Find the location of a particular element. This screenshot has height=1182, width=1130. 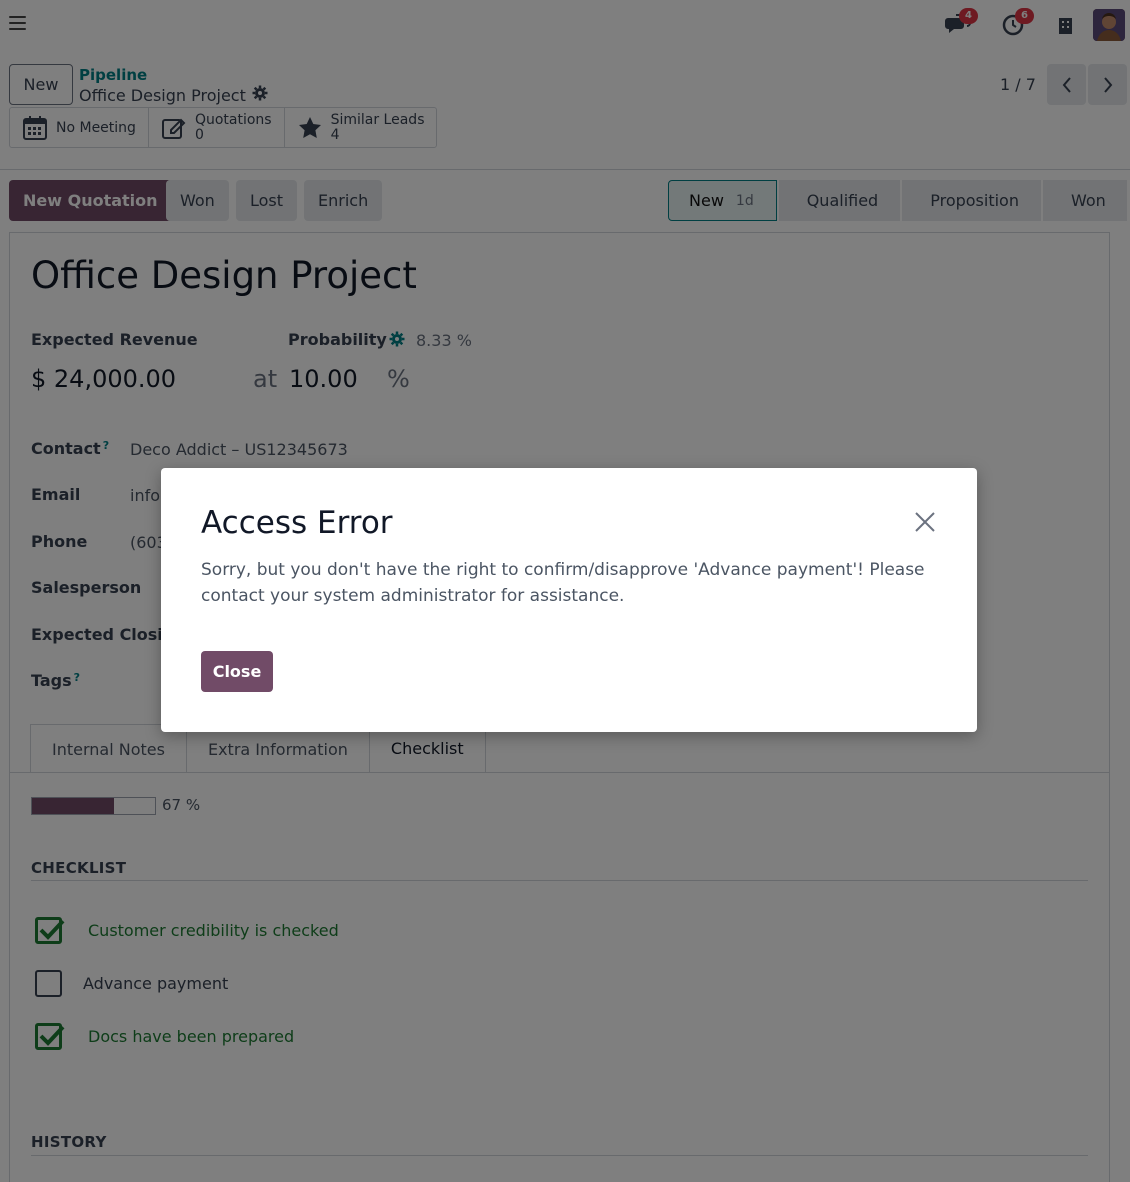

dialog-close-button: Close is located at coordinates (237, 671).